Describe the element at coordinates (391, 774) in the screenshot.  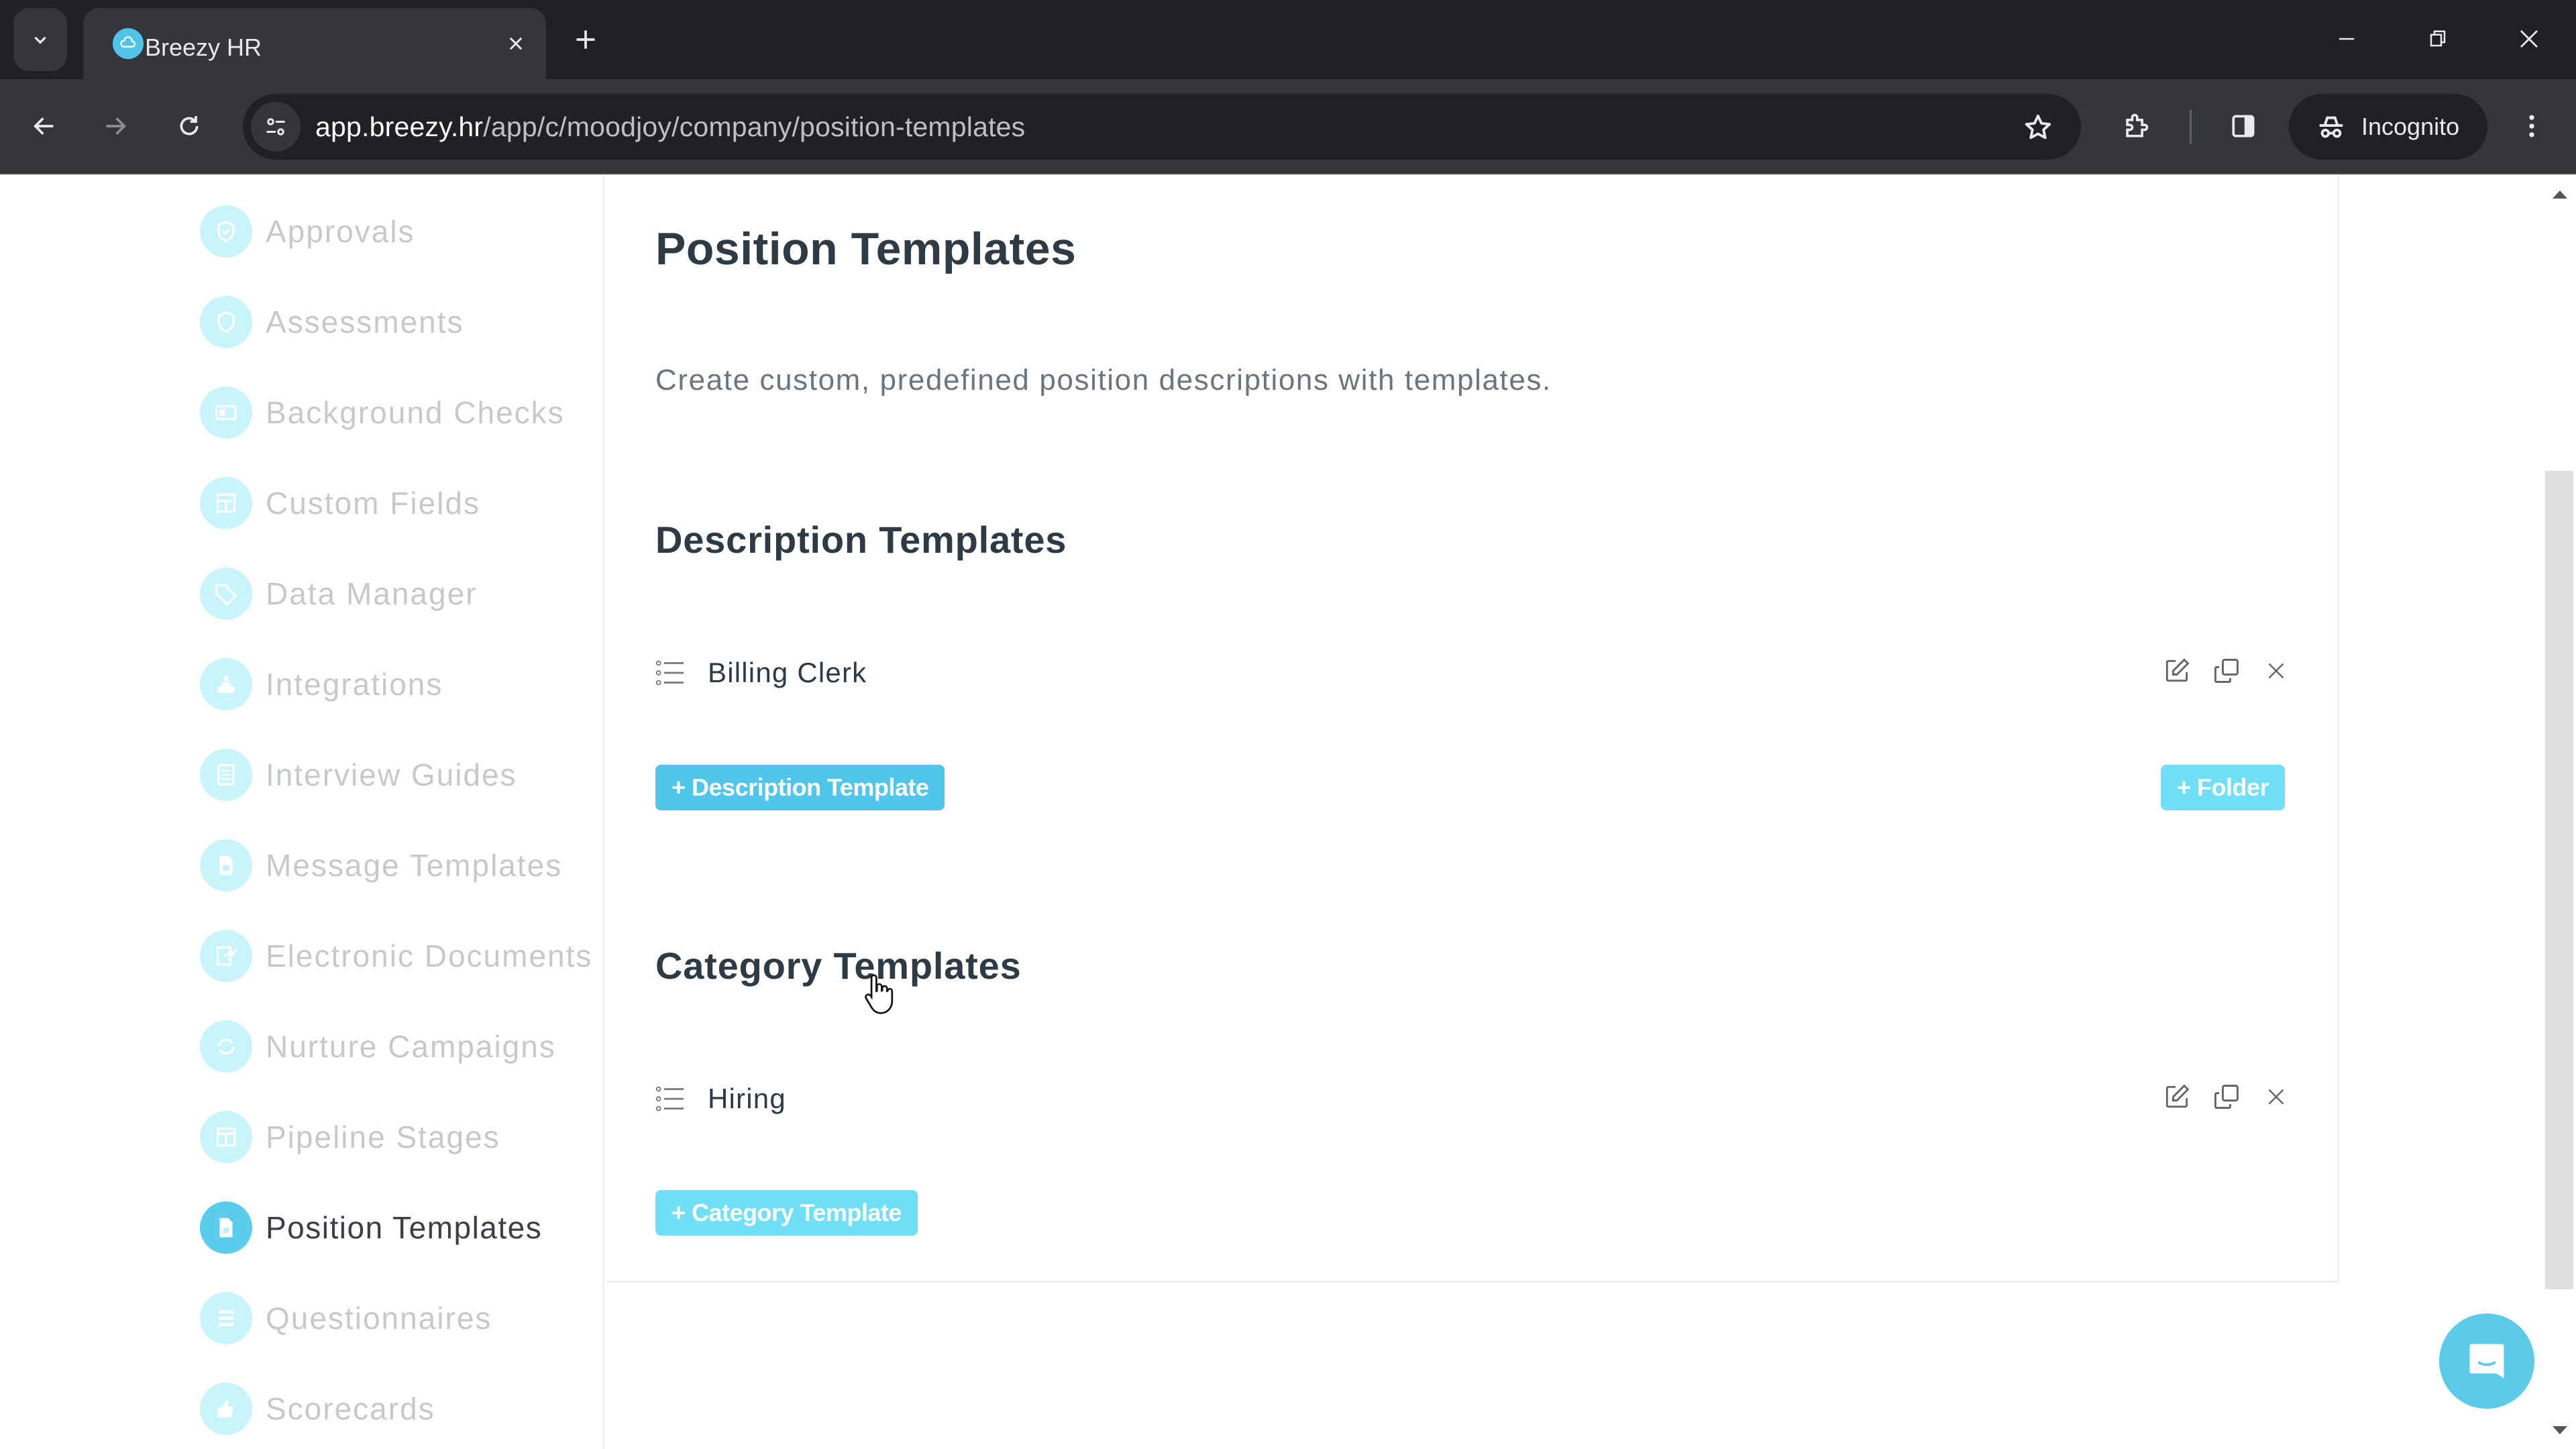
I see `sidebar-item-label: Interview Guides` at that location.